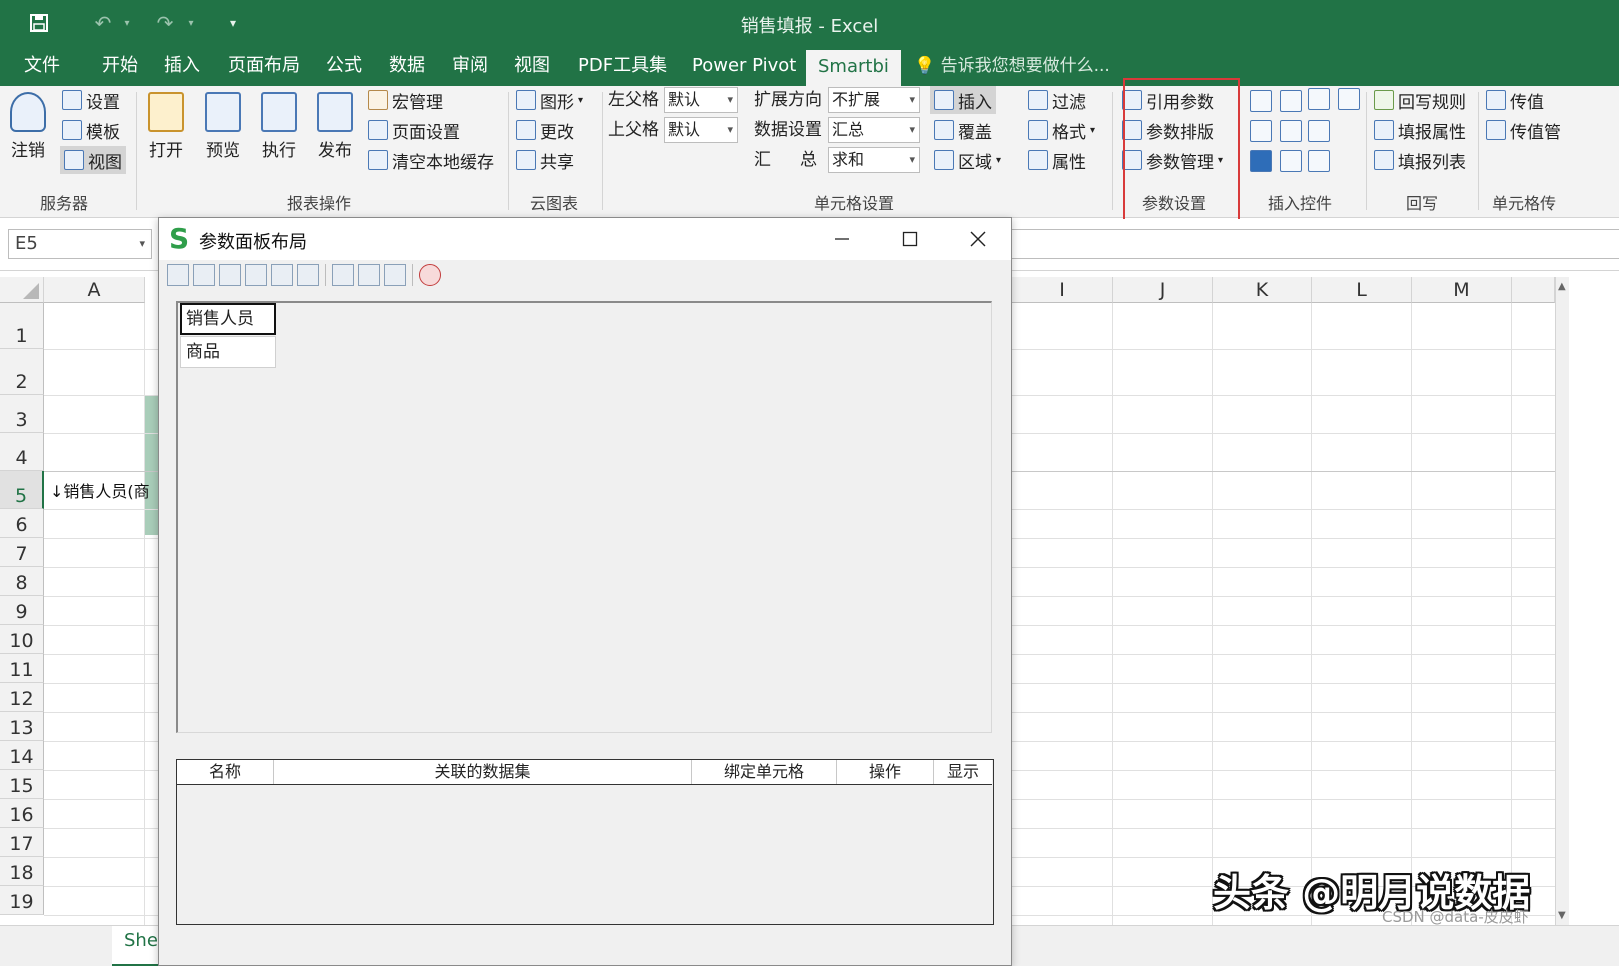 This screenshot has height=966, width=1619. I want to click on scroll-up-icon: ▲, so click(1562, 286).